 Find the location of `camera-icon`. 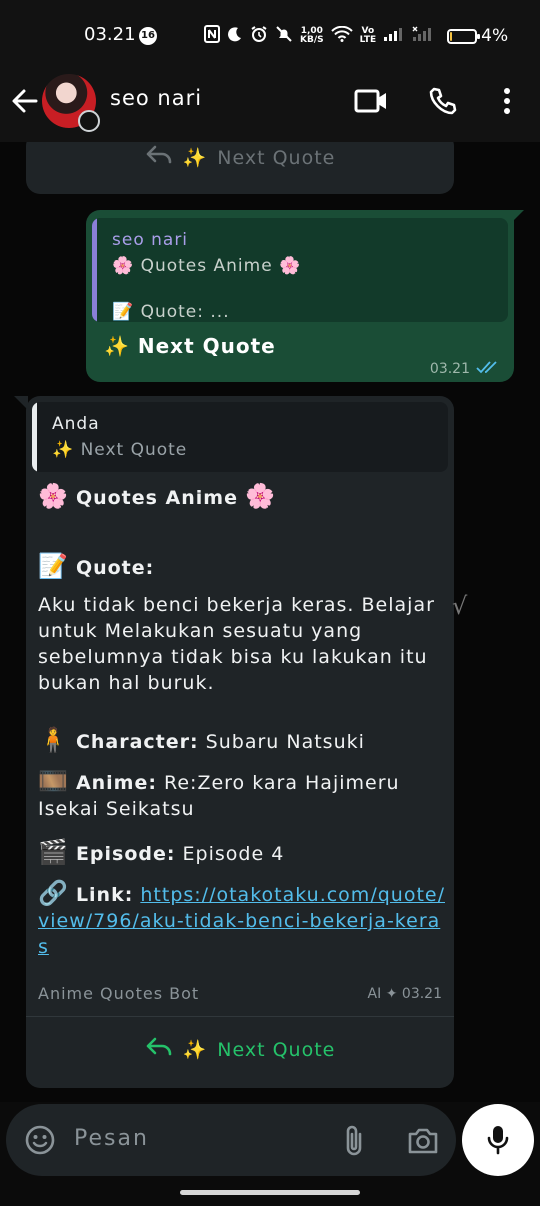

camera-icon is located at coordinates (423, 1143).